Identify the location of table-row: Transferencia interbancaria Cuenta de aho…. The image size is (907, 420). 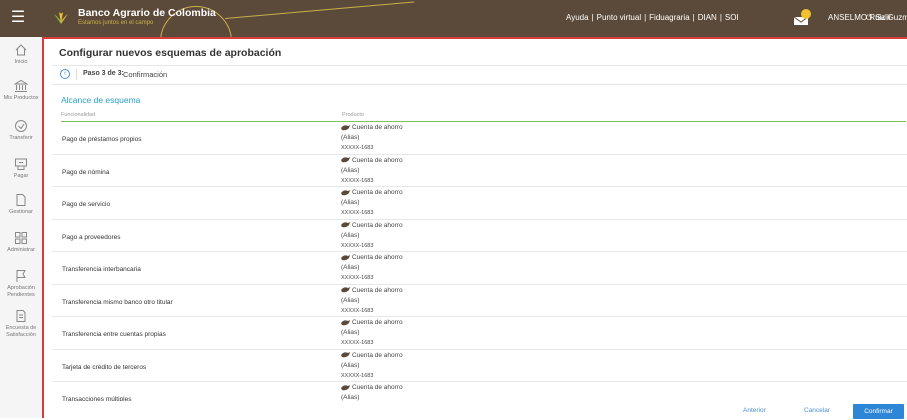
(479, 268).